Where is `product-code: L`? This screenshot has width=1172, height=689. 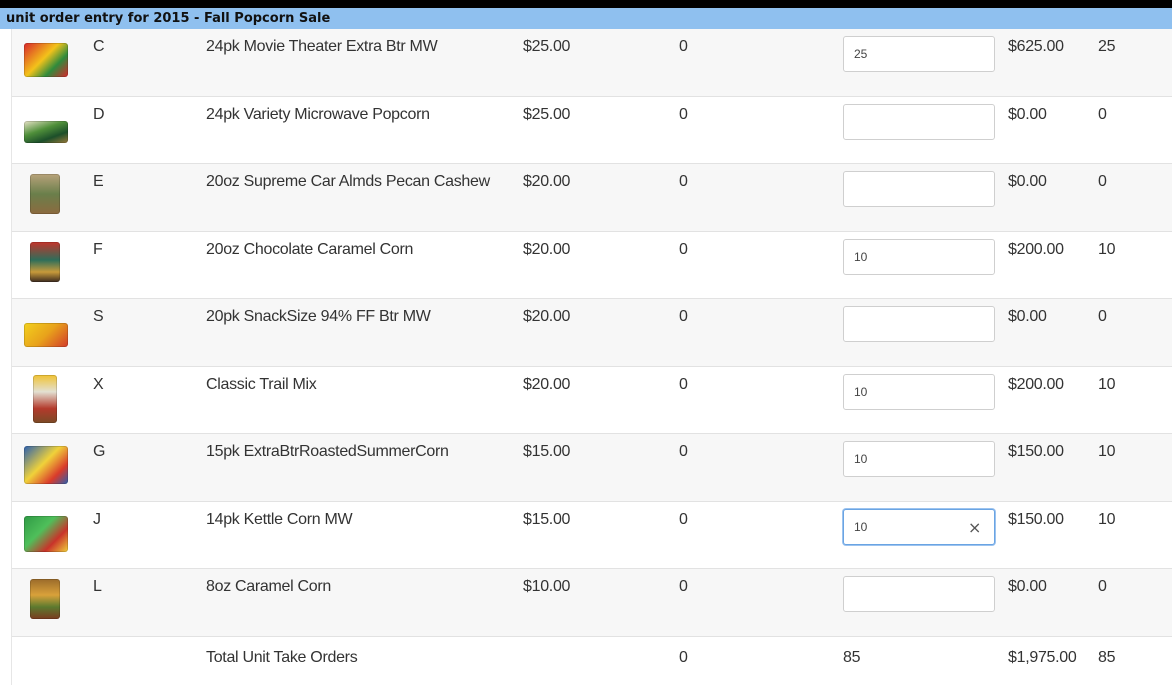 product-code: L is located at coordinates (97, 586).